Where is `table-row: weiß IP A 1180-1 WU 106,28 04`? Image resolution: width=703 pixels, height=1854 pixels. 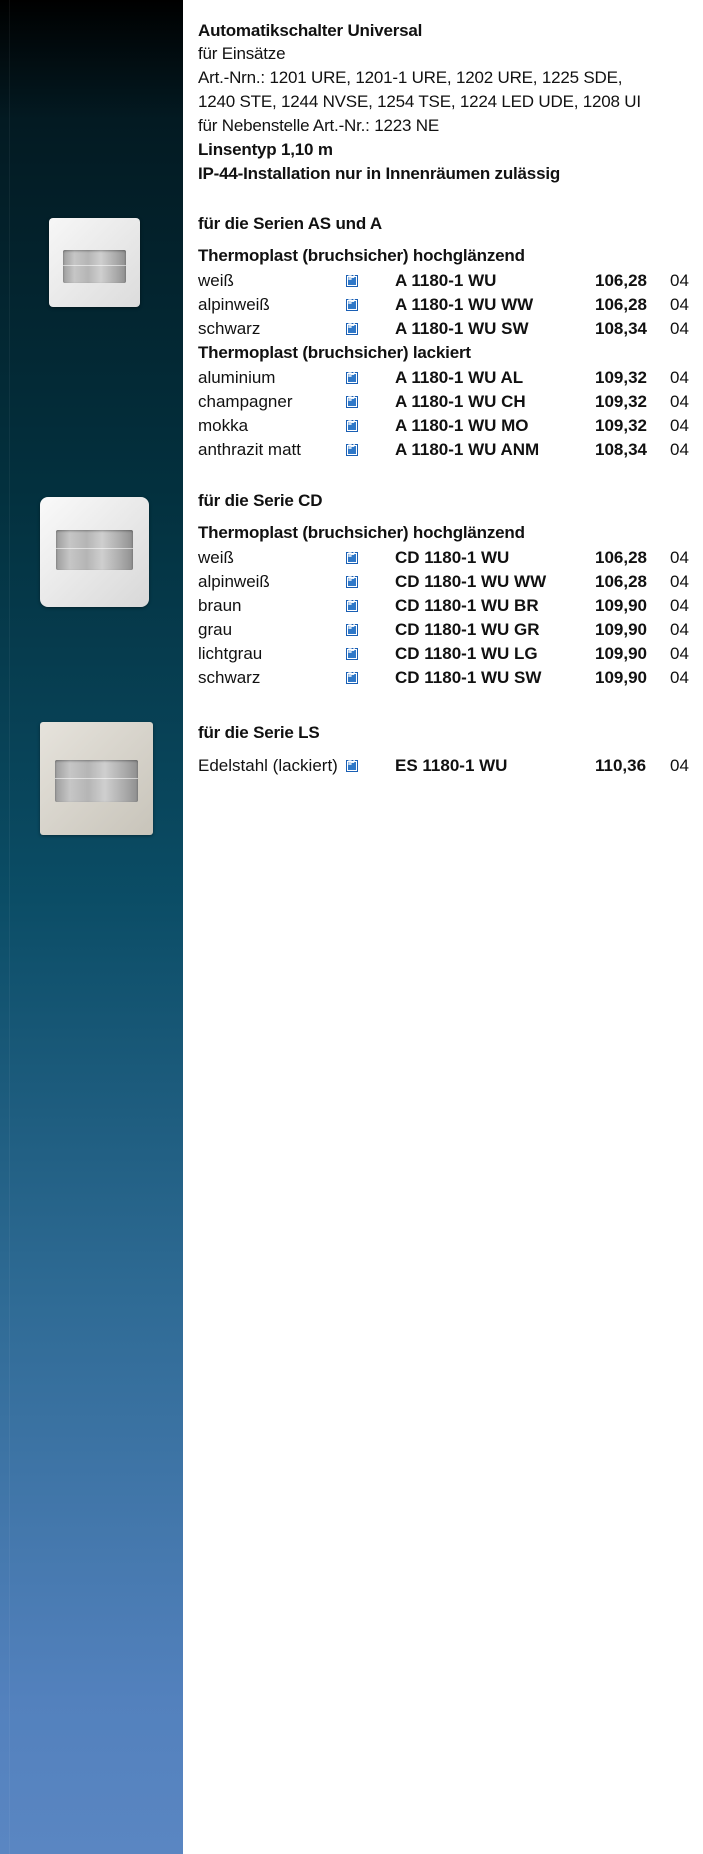 table-row: weiß IP A 1180-1 WU 106,28 04 is located at coordinates (448, 281).